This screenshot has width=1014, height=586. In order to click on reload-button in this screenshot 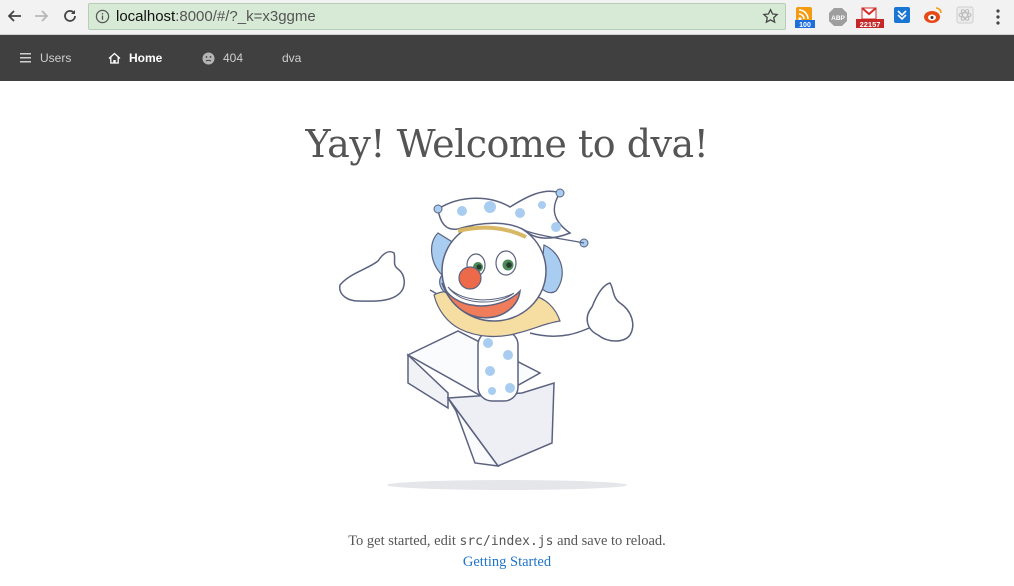, I will do `click(70, 16)`.